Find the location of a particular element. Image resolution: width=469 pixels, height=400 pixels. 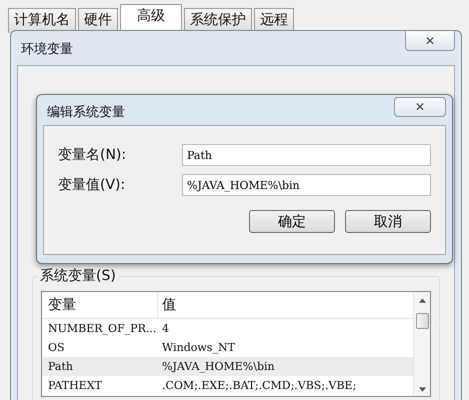

list-row: NUMBER_OF_PR... 4 is located at coordinates (227, 328).